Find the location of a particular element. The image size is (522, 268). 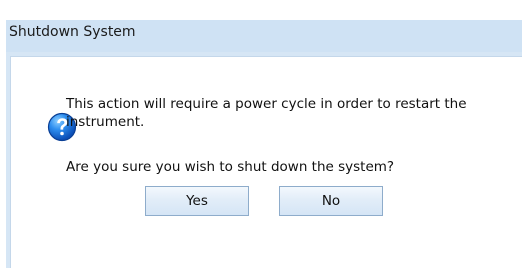

no-button: No is located at coordinates (331, 201).